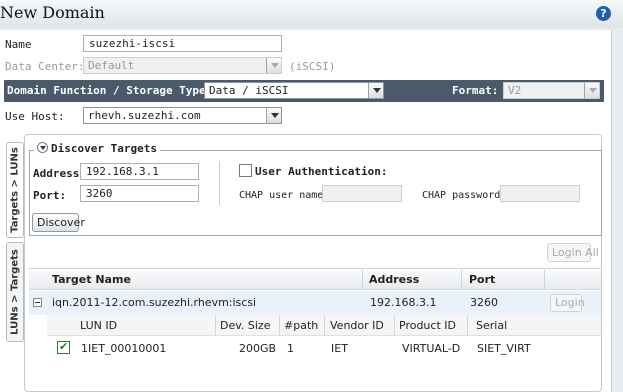 Image resolution: width=623 pixels, height=392 pixels. Describe the element at coordinates (99, 325) in the screenshot. I see `col-lun-id: LUN ID` at that location.